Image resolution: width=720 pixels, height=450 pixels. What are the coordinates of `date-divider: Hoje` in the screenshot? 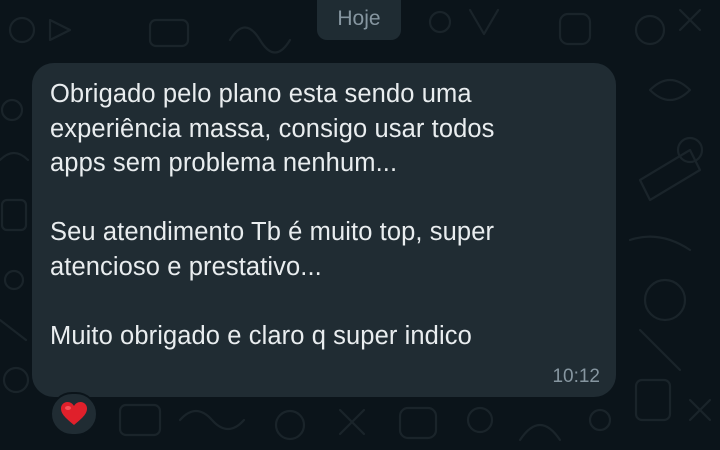 It's located at (359, 20).